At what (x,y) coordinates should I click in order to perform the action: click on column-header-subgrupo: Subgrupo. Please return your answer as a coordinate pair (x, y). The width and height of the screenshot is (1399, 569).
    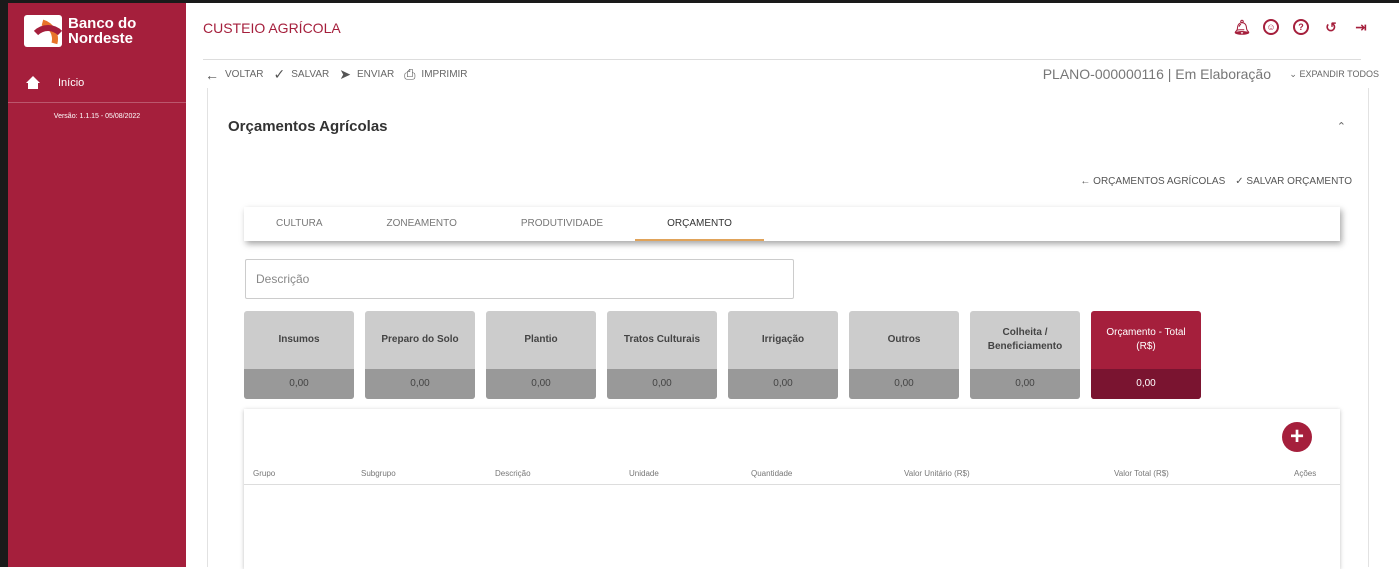
    Looking at the image, I should click on (378, 473).